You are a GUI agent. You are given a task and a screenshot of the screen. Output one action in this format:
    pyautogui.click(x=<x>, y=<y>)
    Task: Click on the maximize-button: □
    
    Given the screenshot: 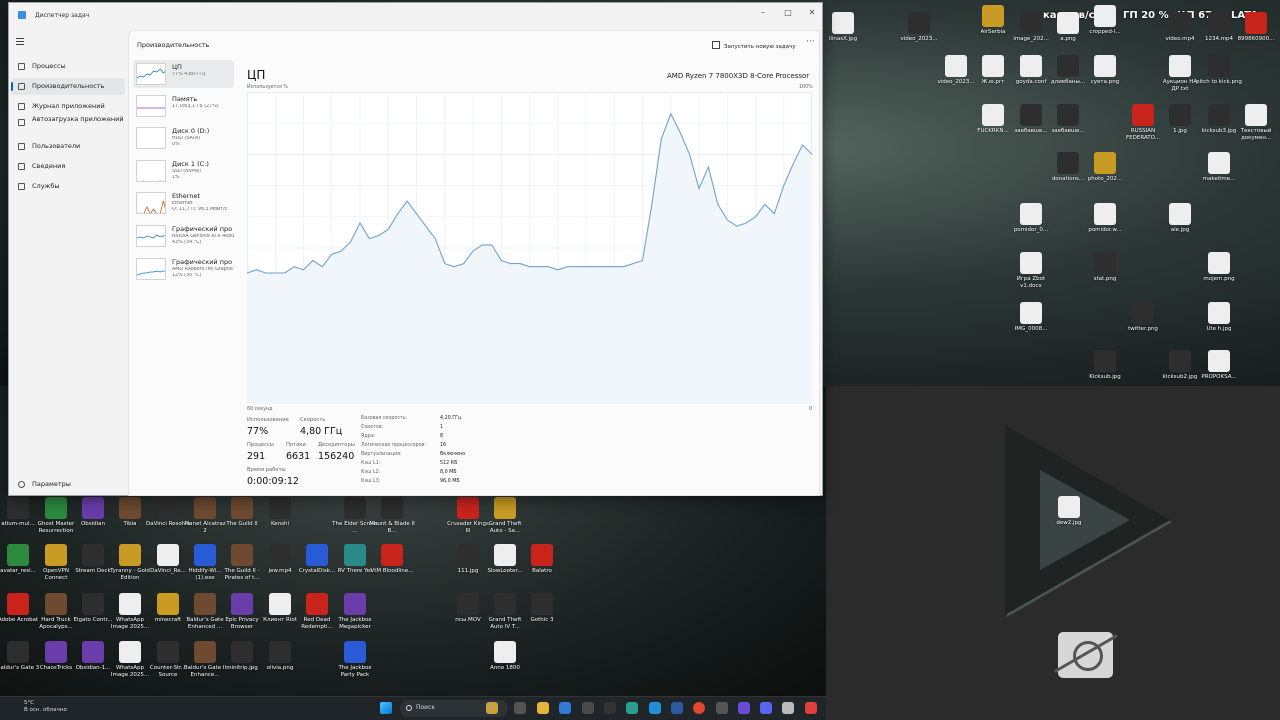 What is the action you would take?
    pyautogui.click(x=788, y=13)
    